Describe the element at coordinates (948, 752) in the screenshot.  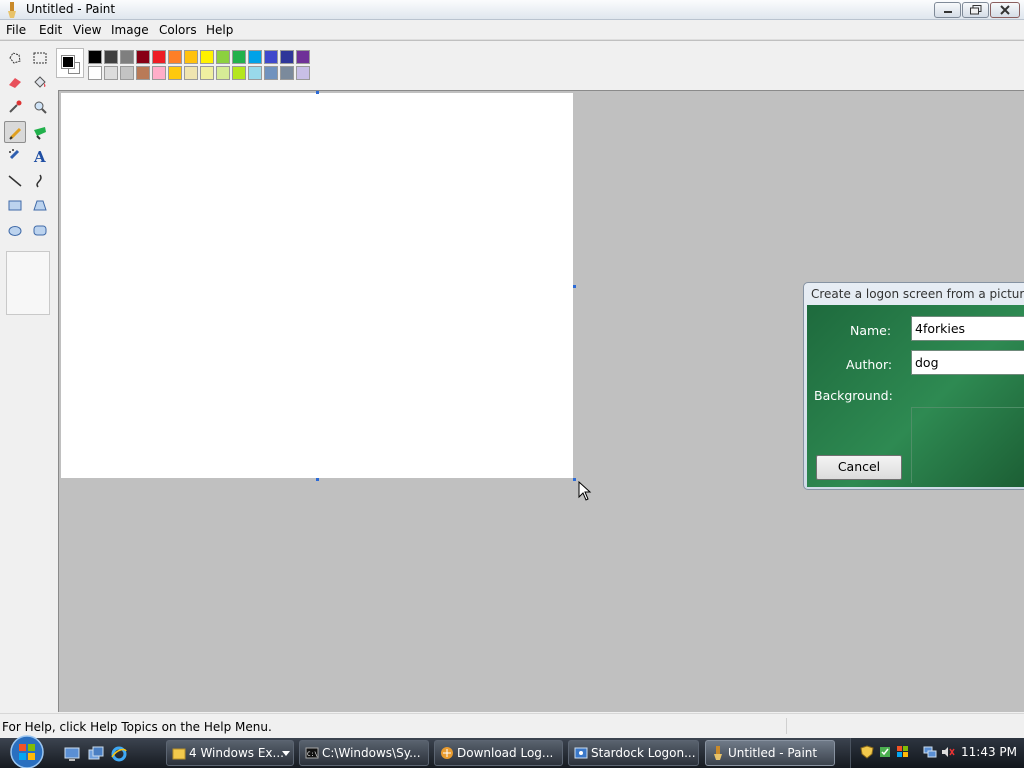
I see `volume-muted-icon` at that location.